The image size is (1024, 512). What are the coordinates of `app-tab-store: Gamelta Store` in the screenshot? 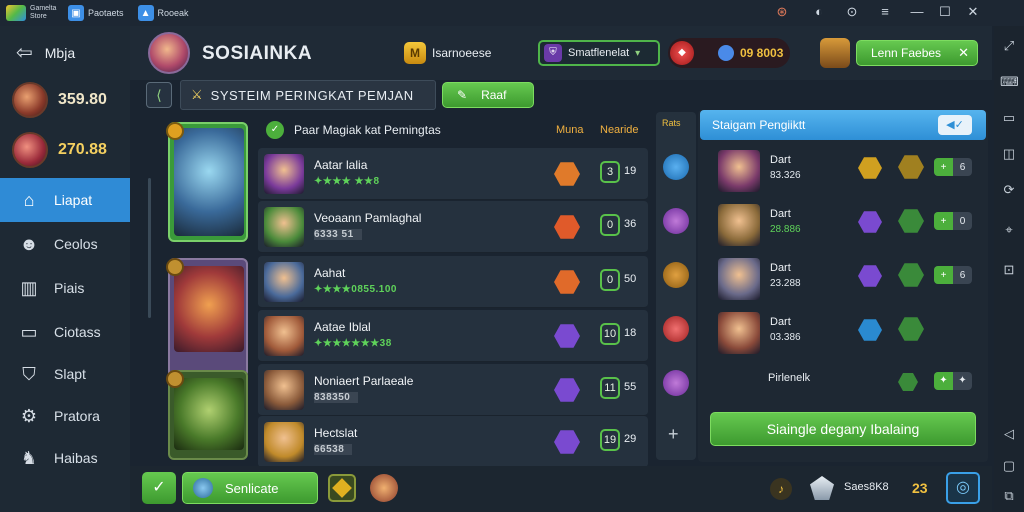 It's located at (33, 13).